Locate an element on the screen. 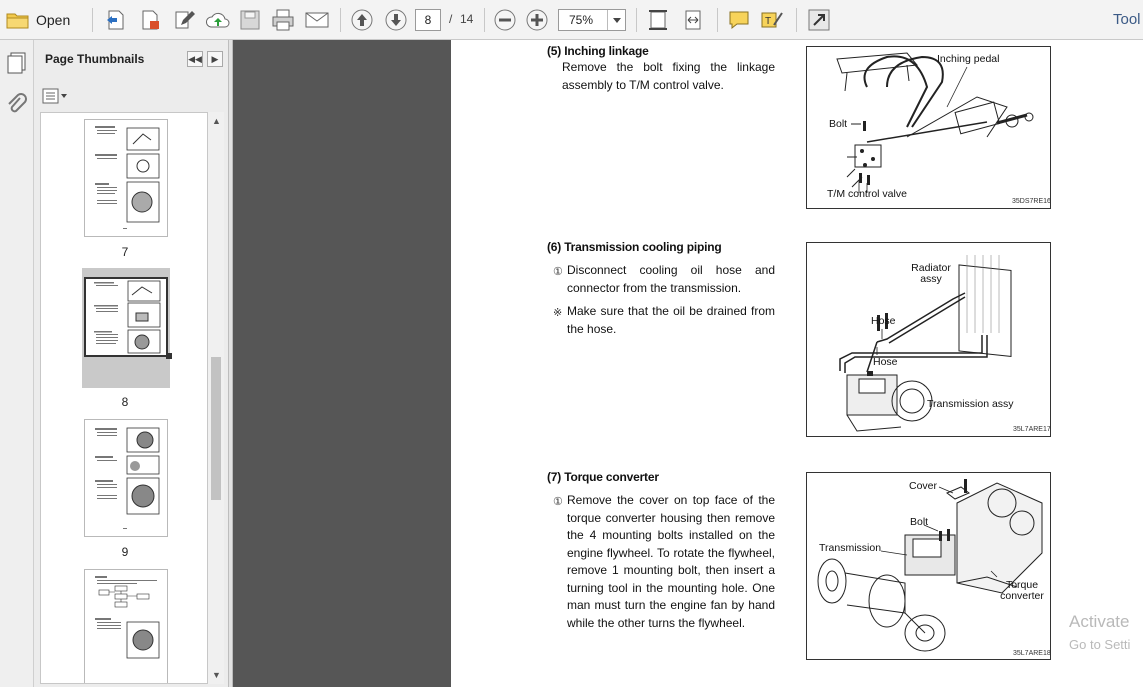  figure-label: Transmission assy is located at coordinates (970, 404).